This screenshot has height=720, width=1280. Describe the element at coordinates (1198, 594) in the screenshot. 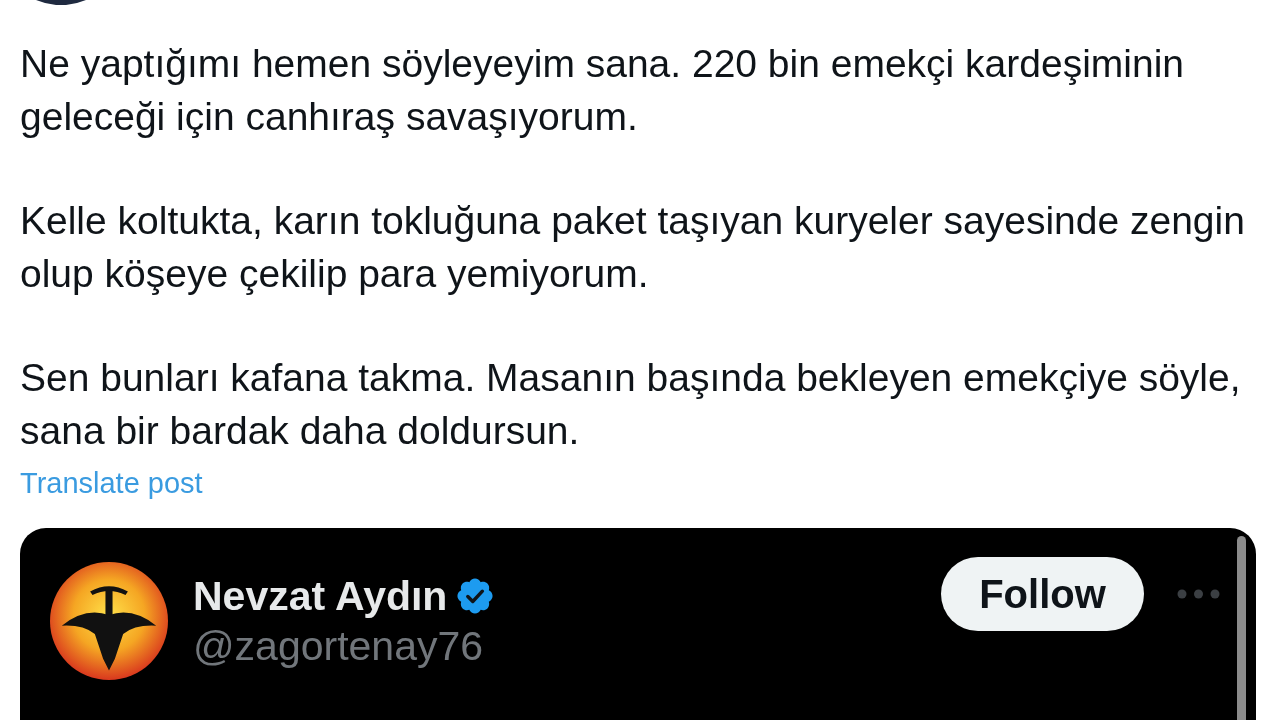

I see `more-icon` at that location.